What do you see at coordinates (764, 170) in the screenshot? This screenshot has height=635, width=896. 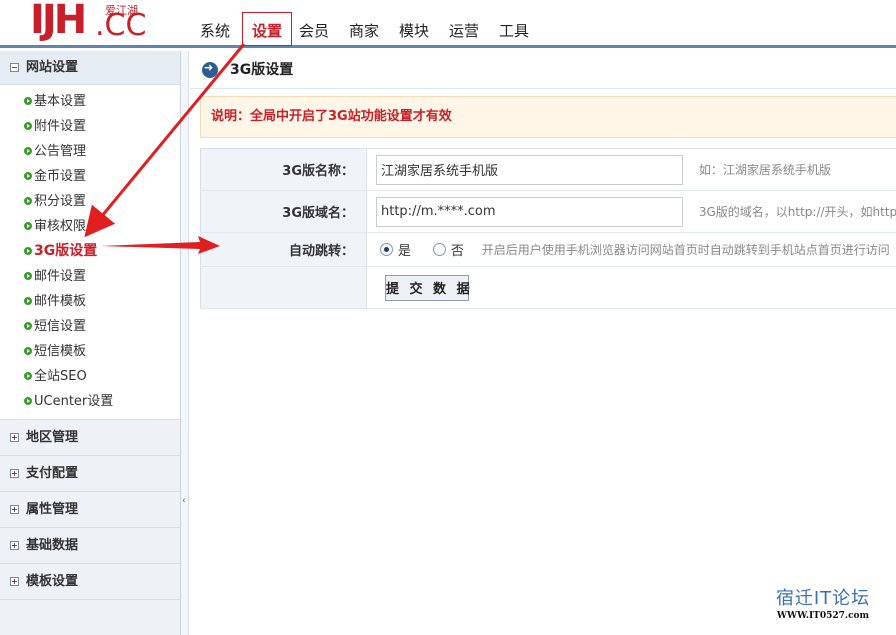 I see `field-hint: 如：江湖家居系统手机版` at bounding box center [764, 170].